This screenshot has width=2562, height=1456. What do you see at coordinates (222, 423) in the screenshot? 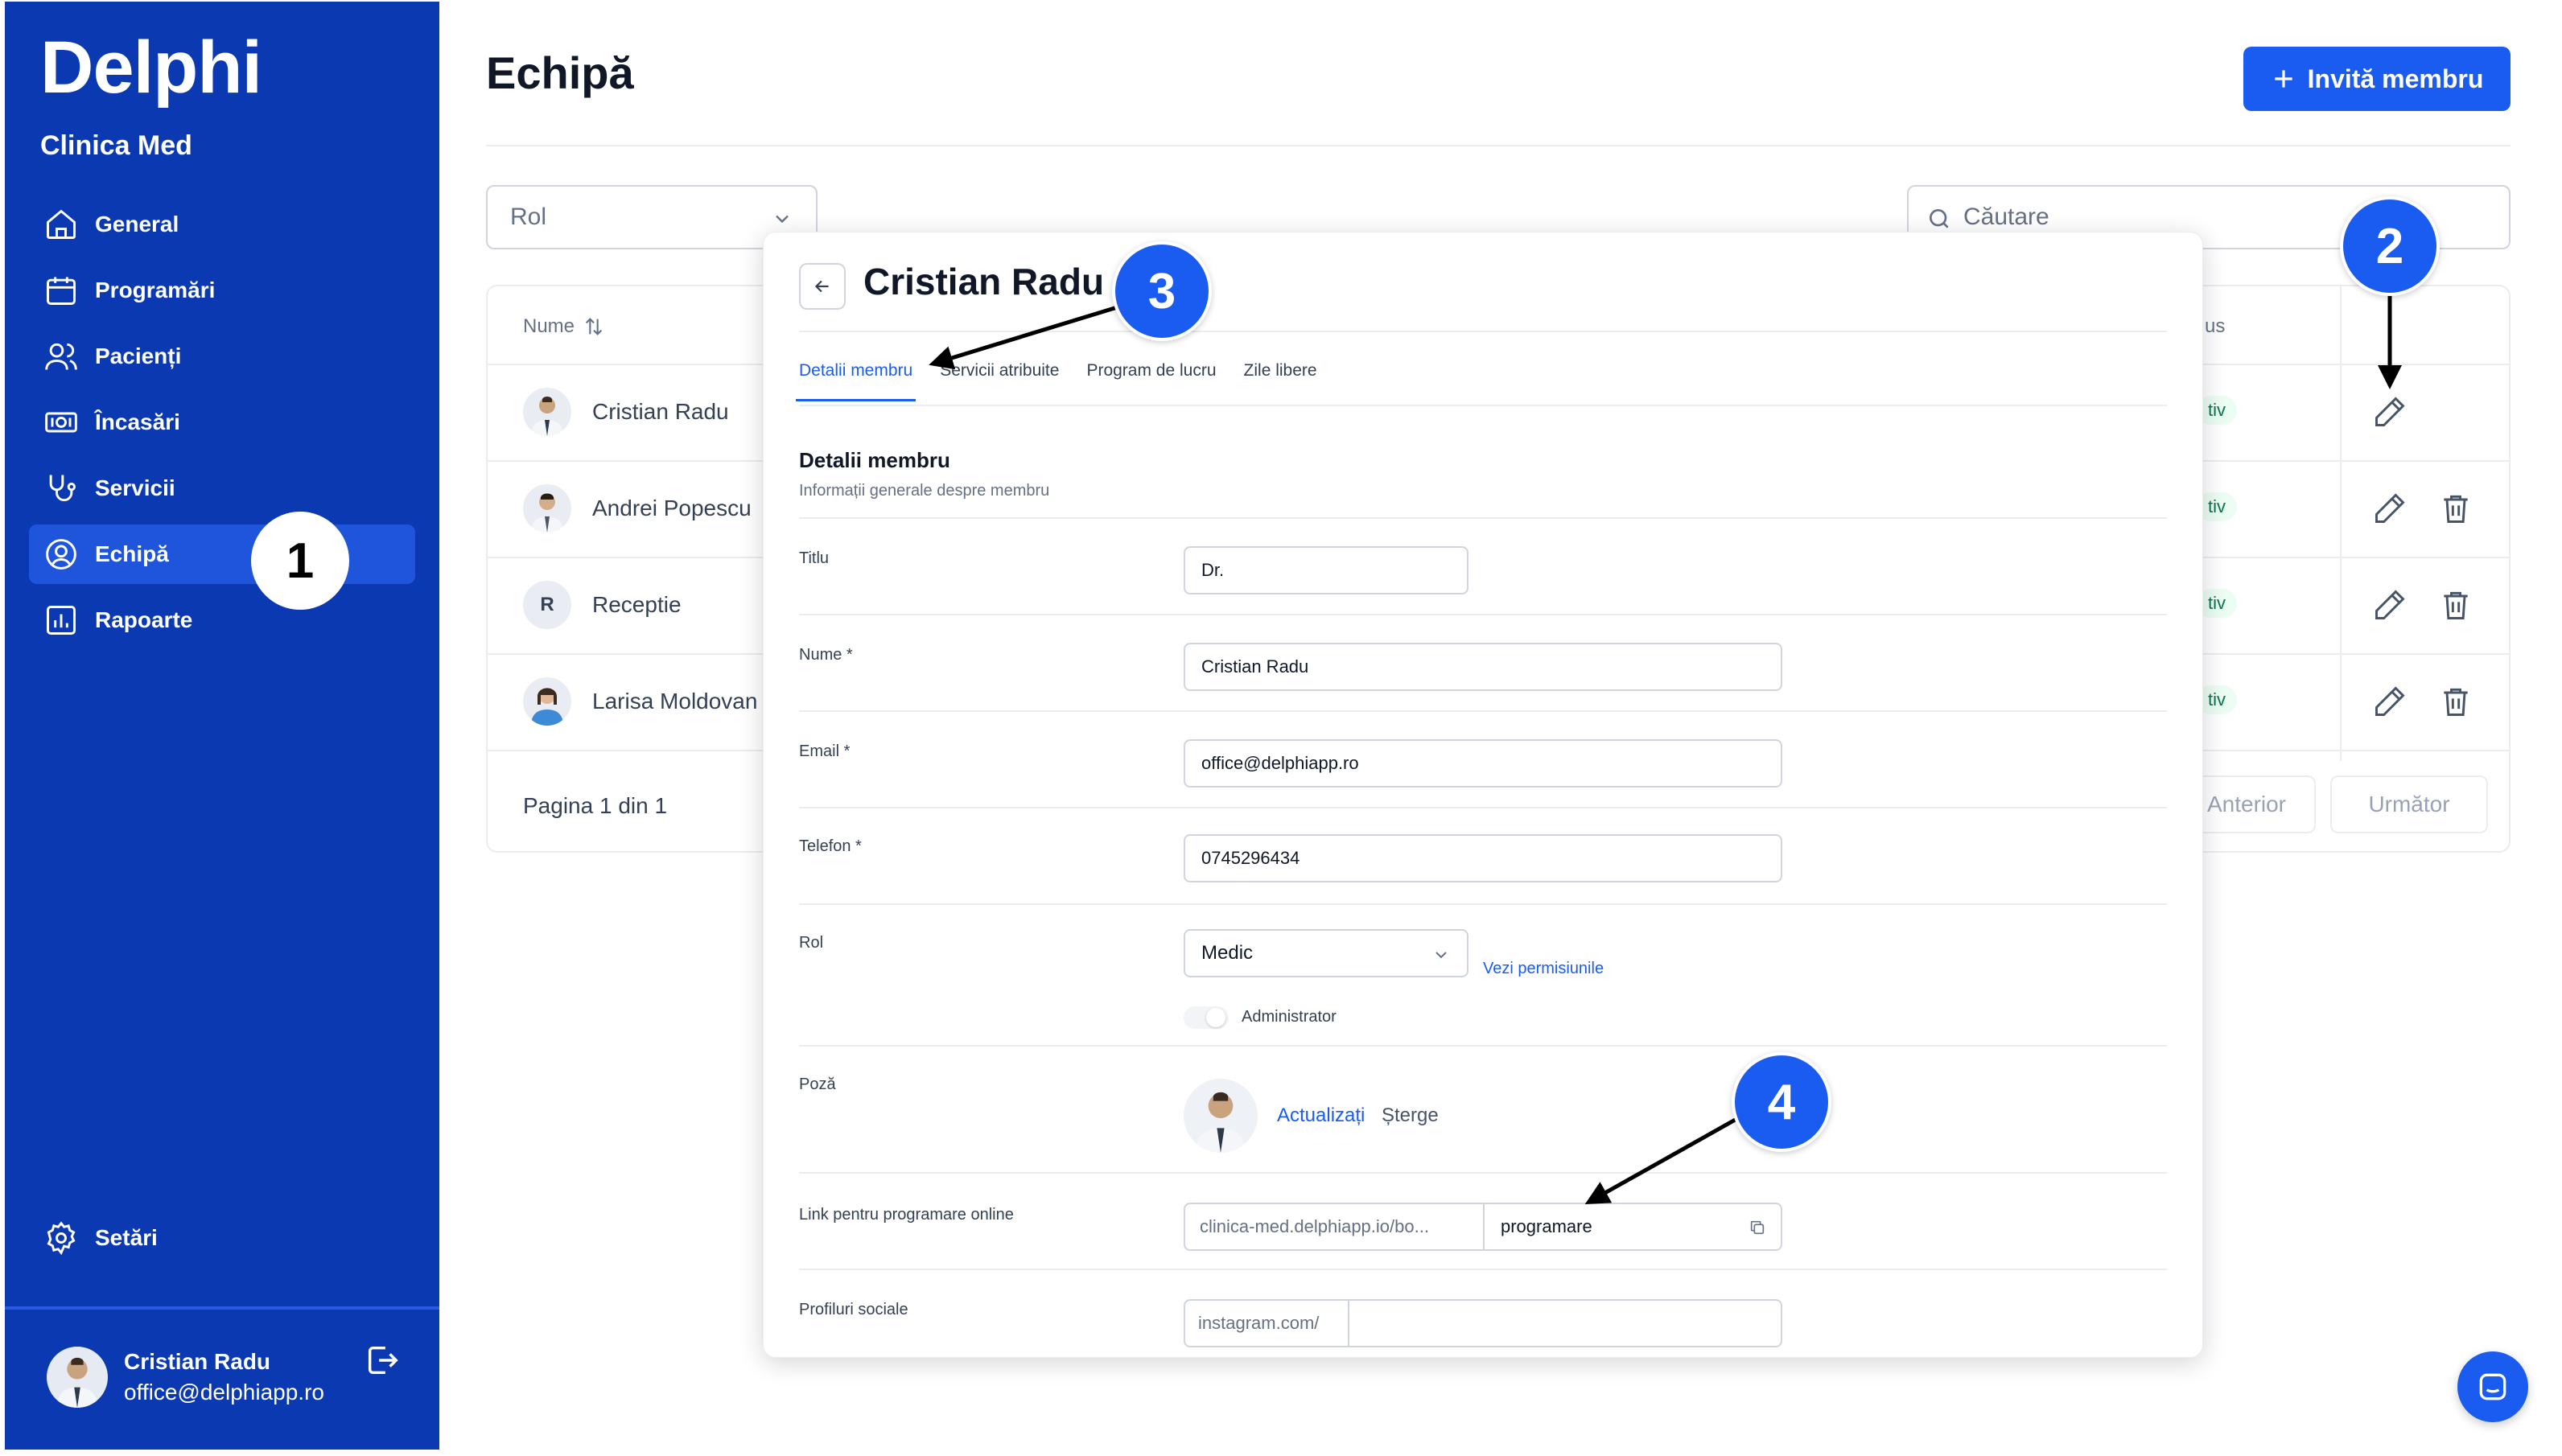
I see `sidebar-item-incasari: Încasări` at bounding box center [222, 423].